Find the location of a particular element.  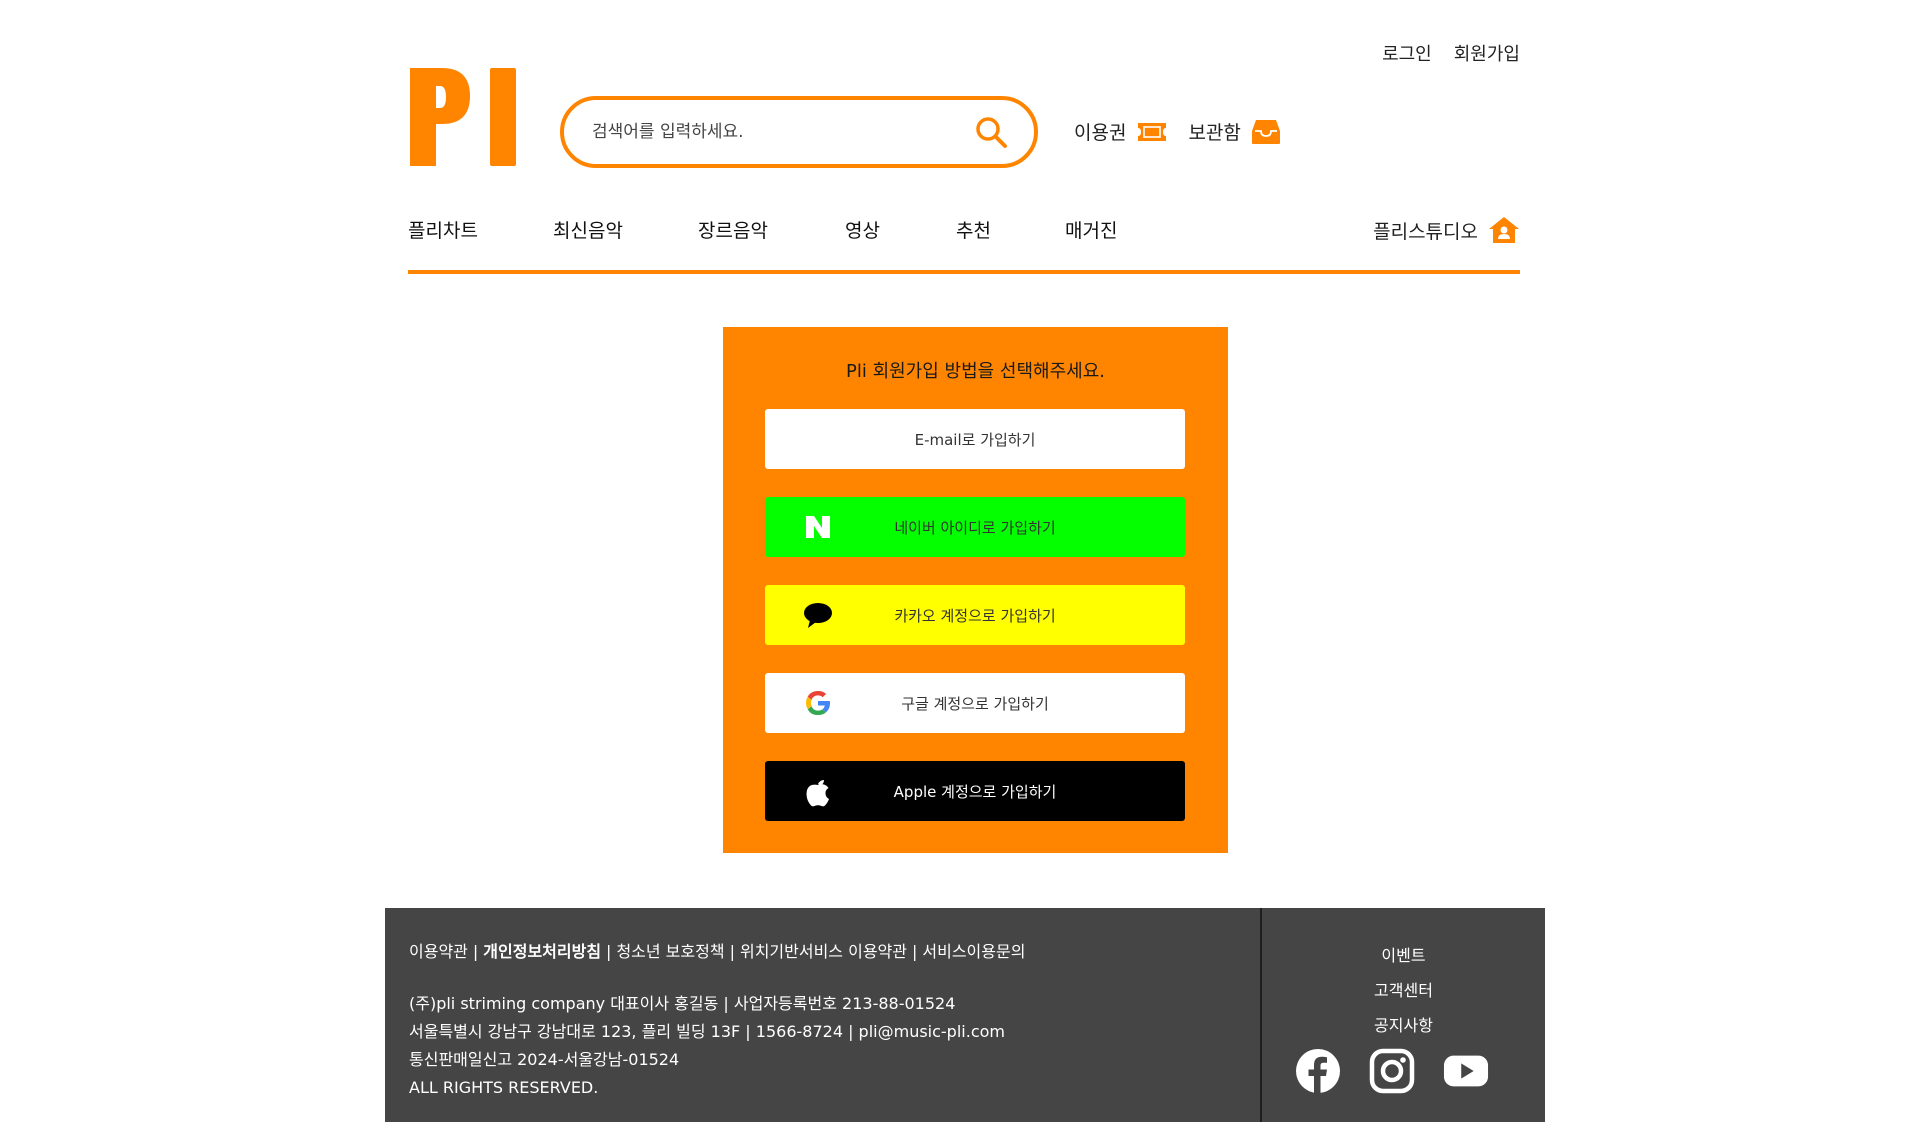

apple-icon is located at coordinates (818, 791).